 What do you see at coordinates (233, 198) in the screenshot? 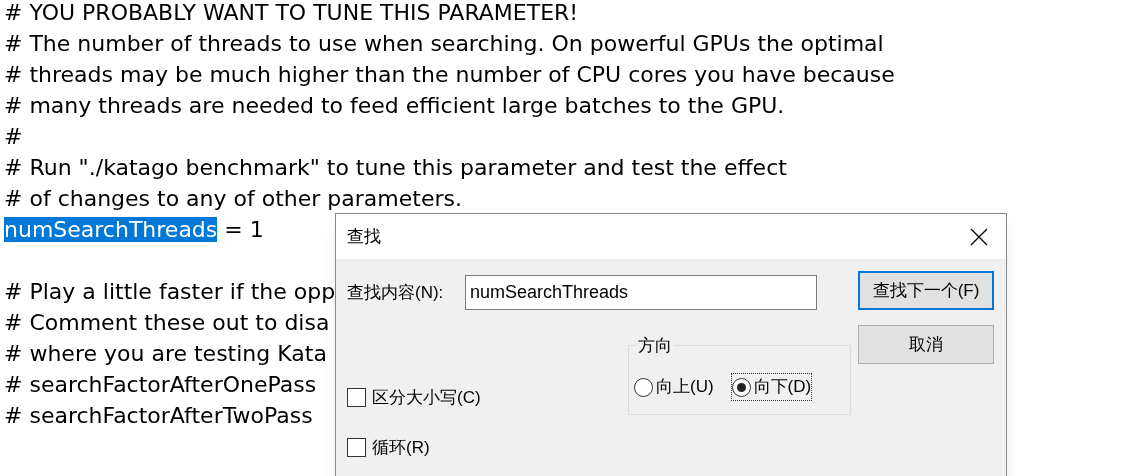
I see `code-line: # of changes to any of other parameters.` at bounding box center [233, 198].